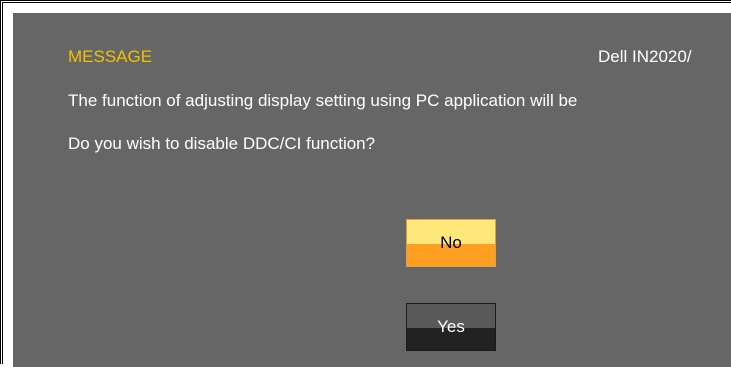  Describe the element at coordinates (110, 56) in the screenshot. I see `dialog-title: MESSAGE` at that location.